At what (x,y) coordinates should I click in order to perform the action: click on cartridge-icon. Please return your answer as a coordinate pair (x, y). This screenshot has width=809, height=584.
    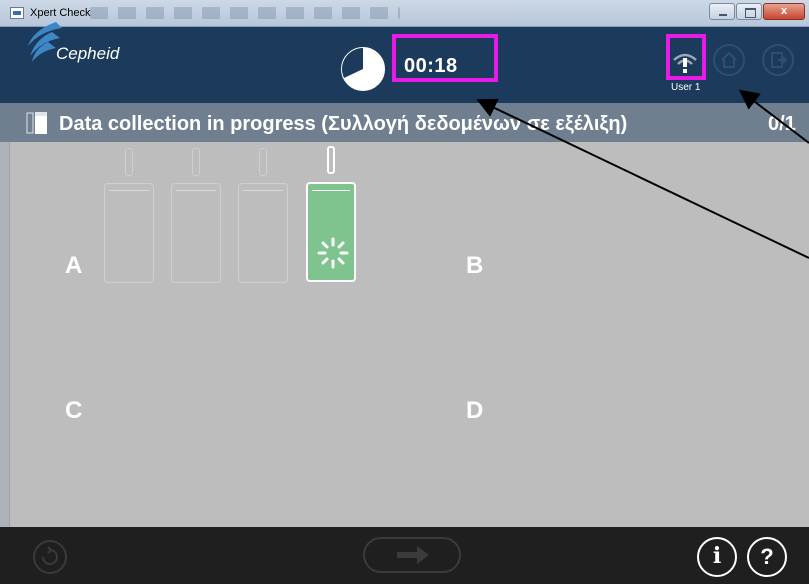
    Looking at the image, I should click on (36, 123).